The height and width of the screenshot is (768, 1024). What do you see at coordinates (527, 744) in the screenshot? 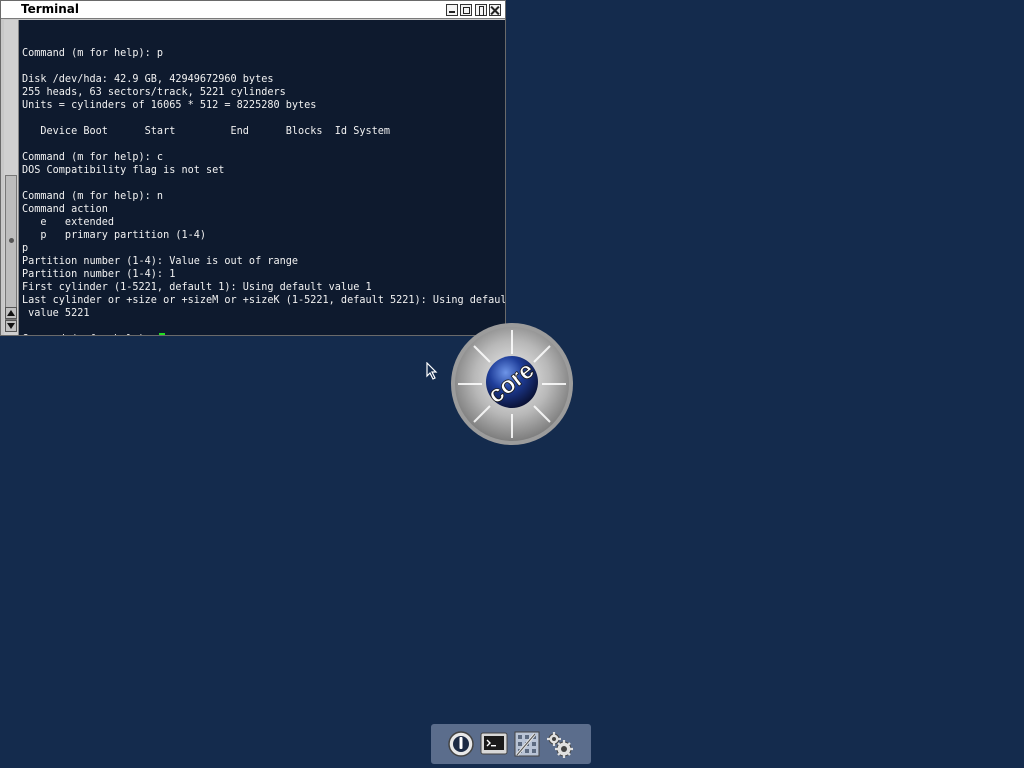
I see `apps-icon` at bounding box center [527, 744].